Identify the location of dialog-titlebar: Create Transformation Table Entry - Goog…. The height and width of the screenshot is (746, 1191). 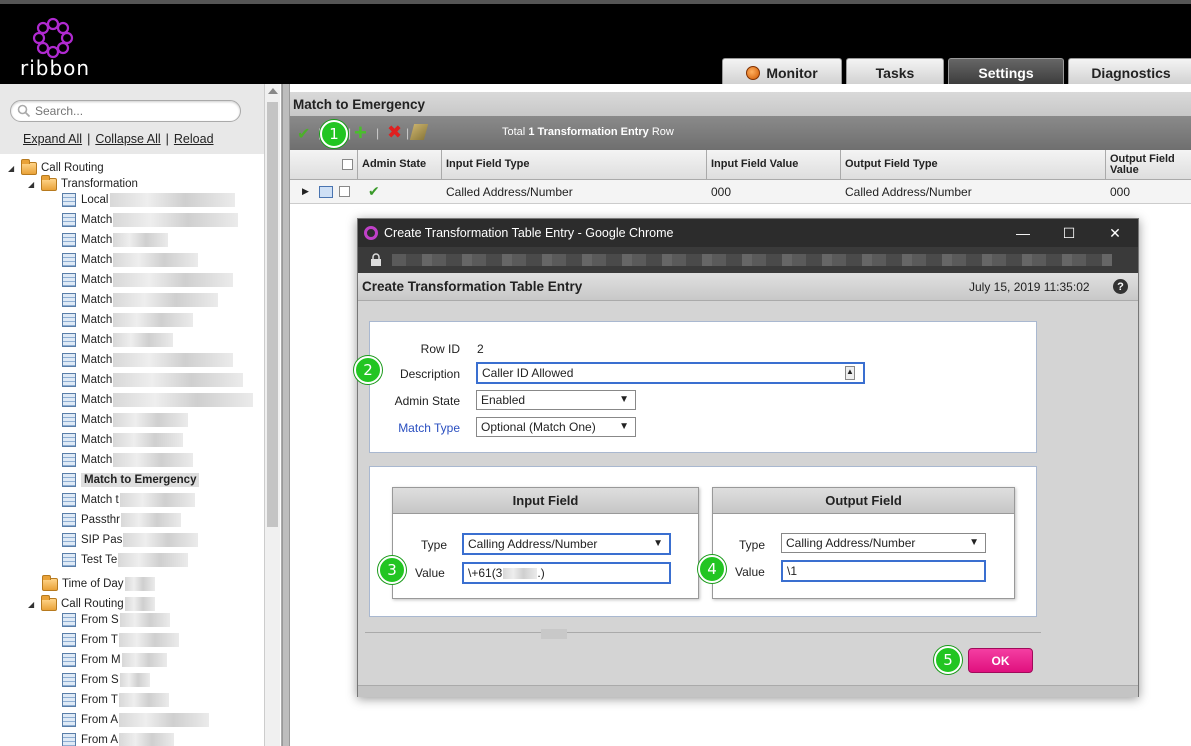
(748, 233).